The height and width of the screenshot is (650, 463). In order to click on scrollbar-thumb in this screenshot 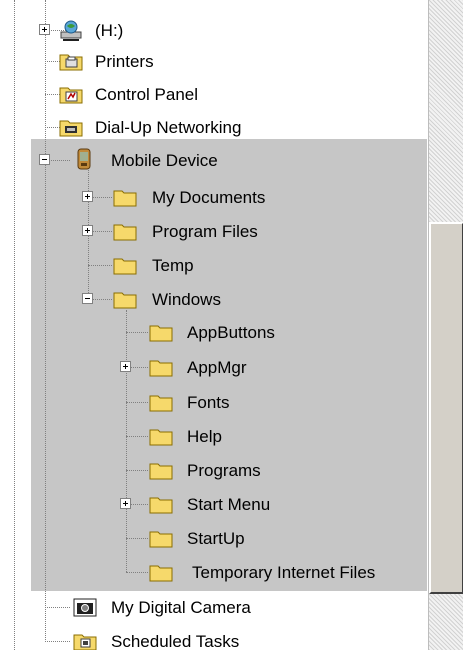, I will do `click(446, 408)`.